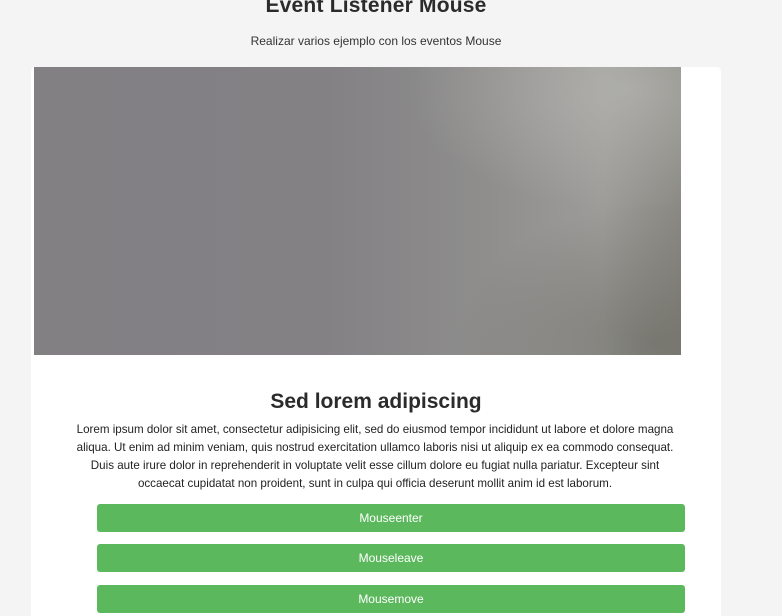  What do you see at coordinates (391, 558) in the screenshot?
I see `mouseleave-button: Mouseleave` at bounding box center [391, 558].